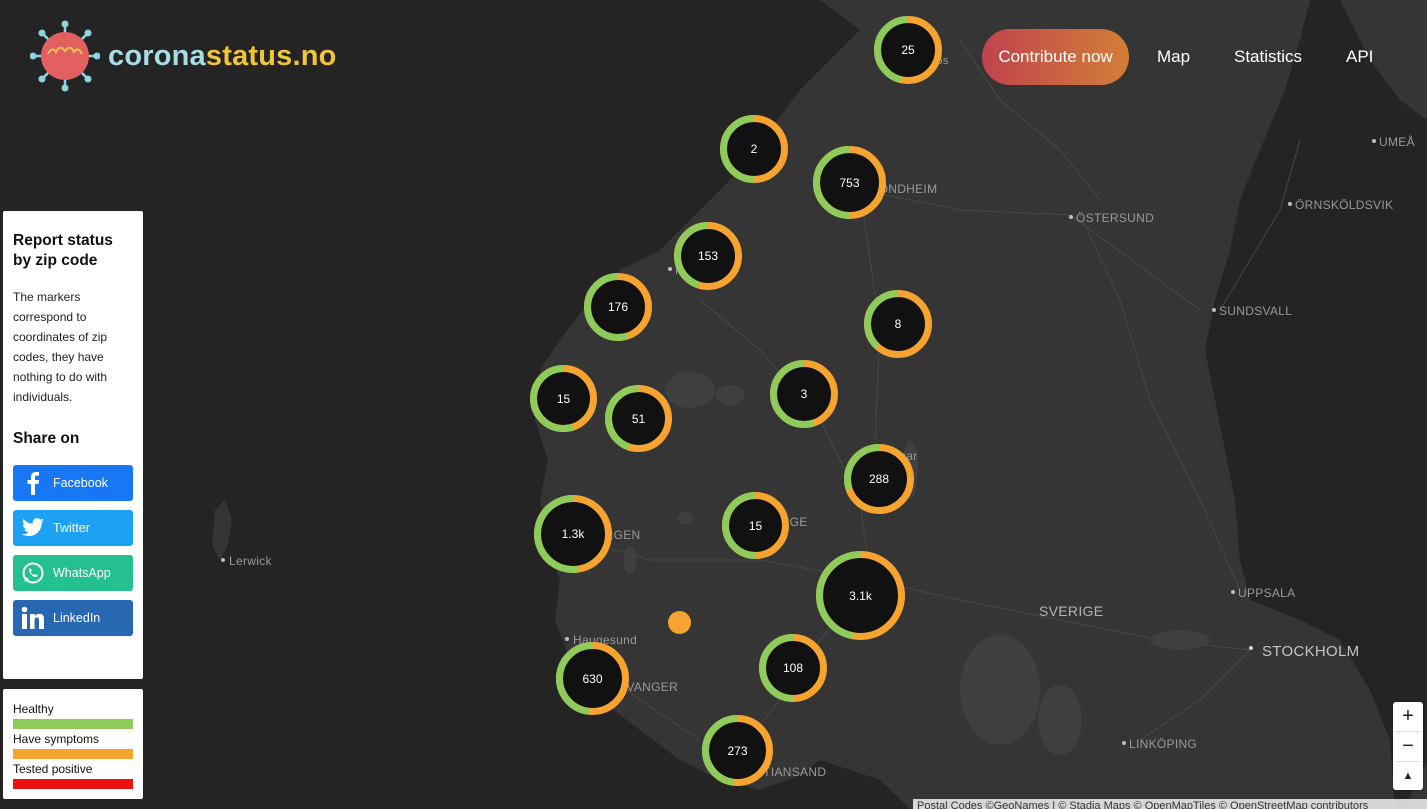 This screenshot has height=809, width=1427. What do you see at coordinates (250, 561) in the screenshot?
I see `city-label-lerwick: Lerwick` at bounding box center [250, 561].